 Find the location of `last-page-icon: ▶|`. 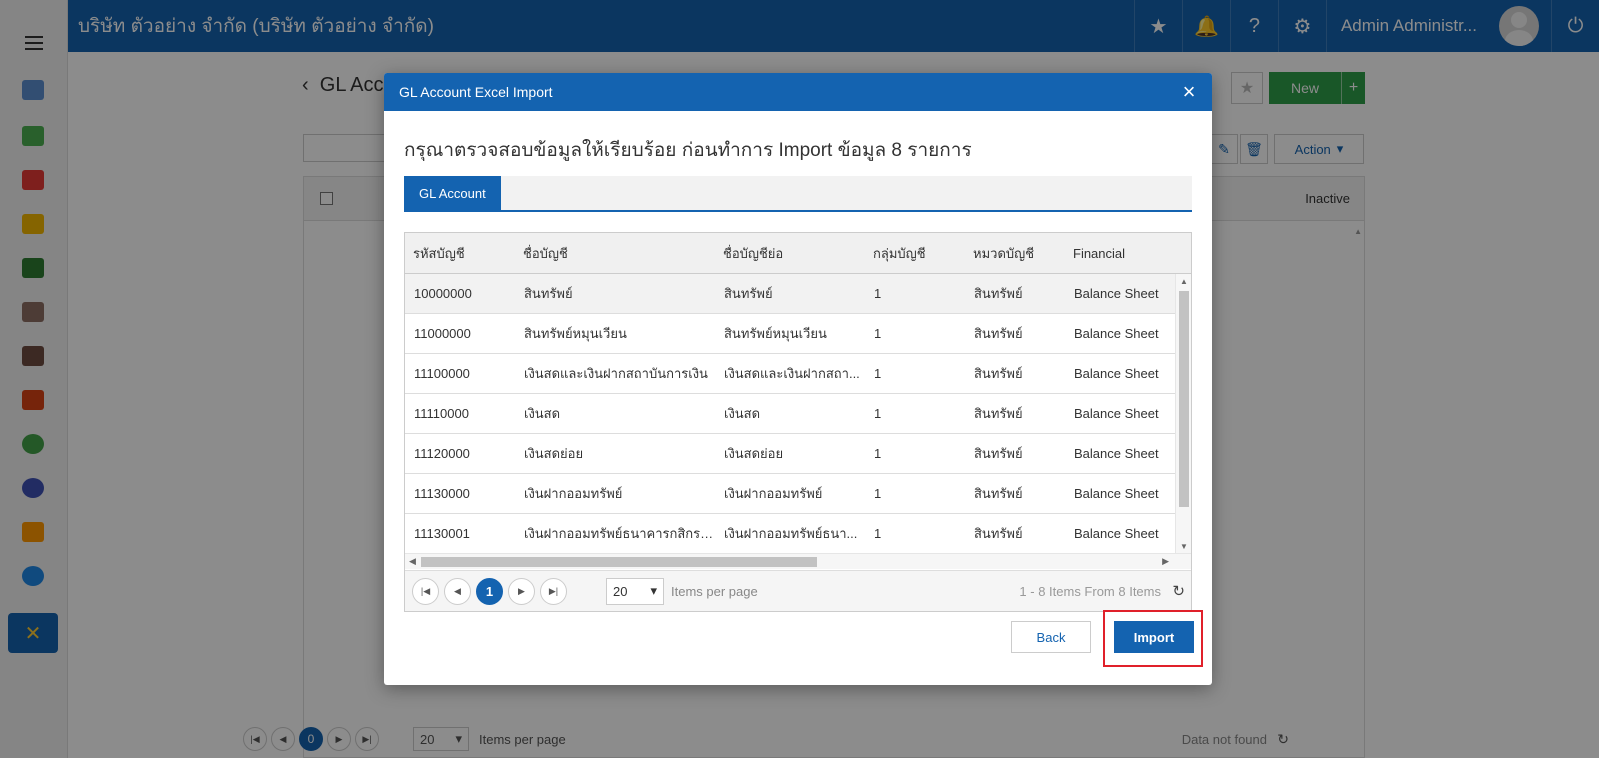

last-page-icon: ▶| is located at coordinates (553, 591).